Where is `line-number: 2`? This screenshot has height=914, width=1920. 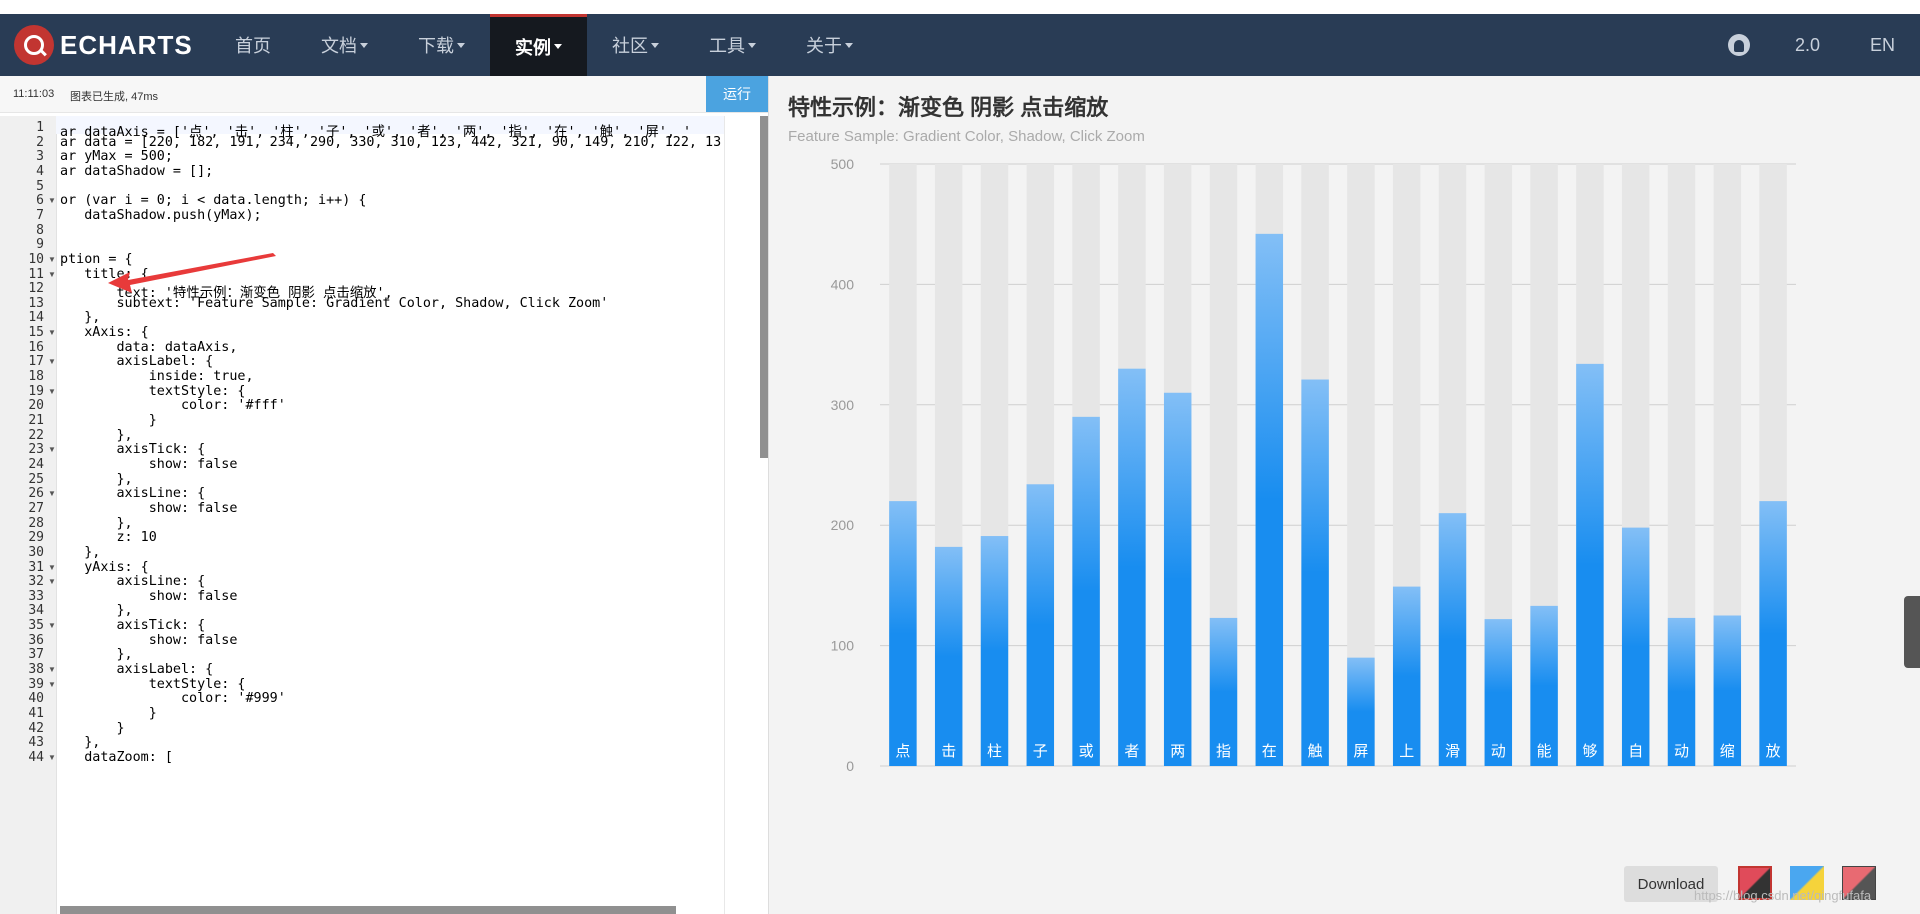
line-number: 2 is located at coordinates (40, 142).